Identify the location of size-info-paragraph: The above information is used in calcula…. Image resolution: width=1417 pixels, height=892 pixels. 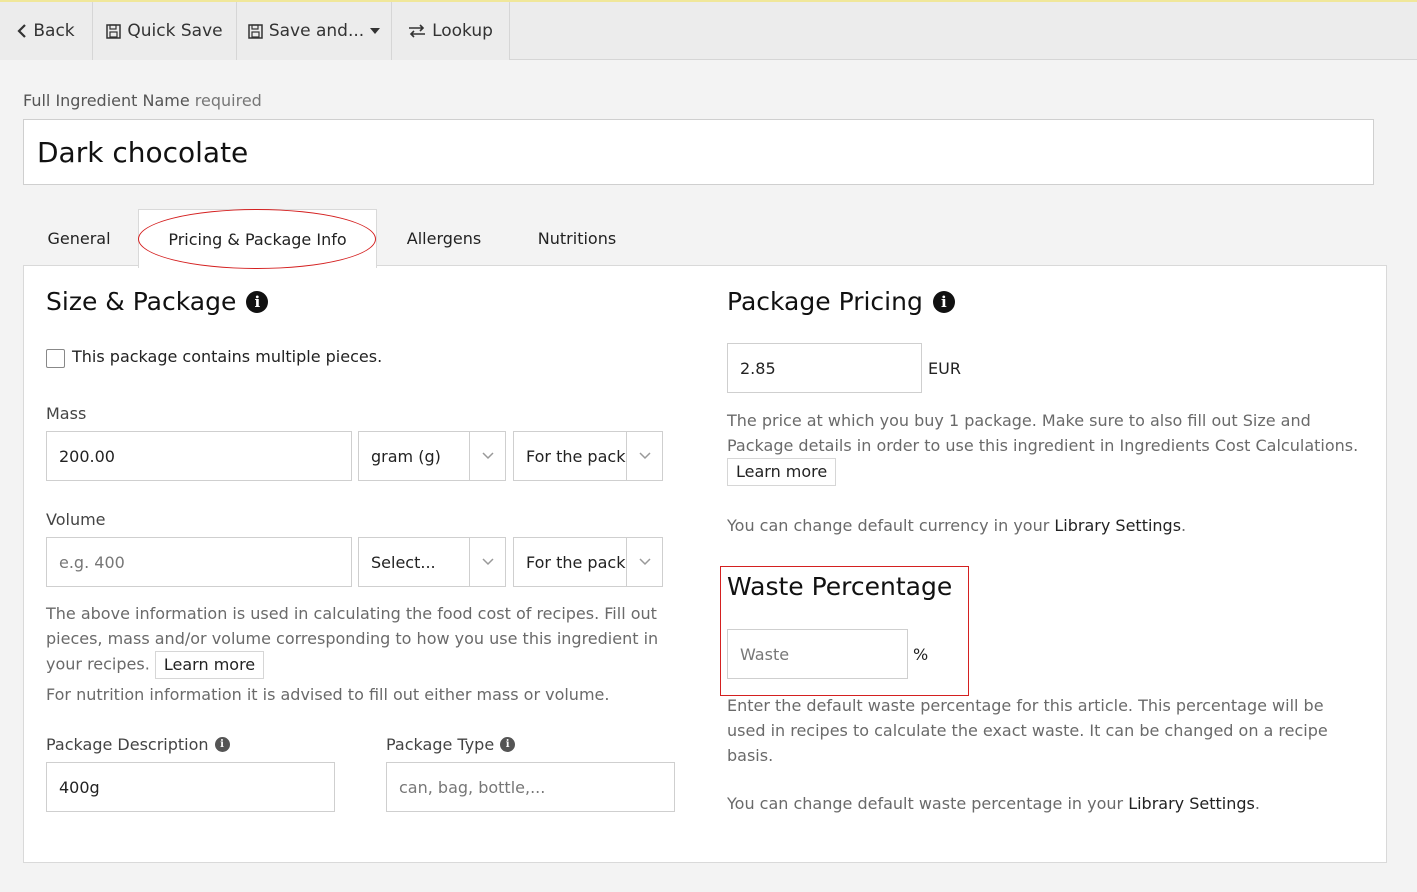
(352, 639).